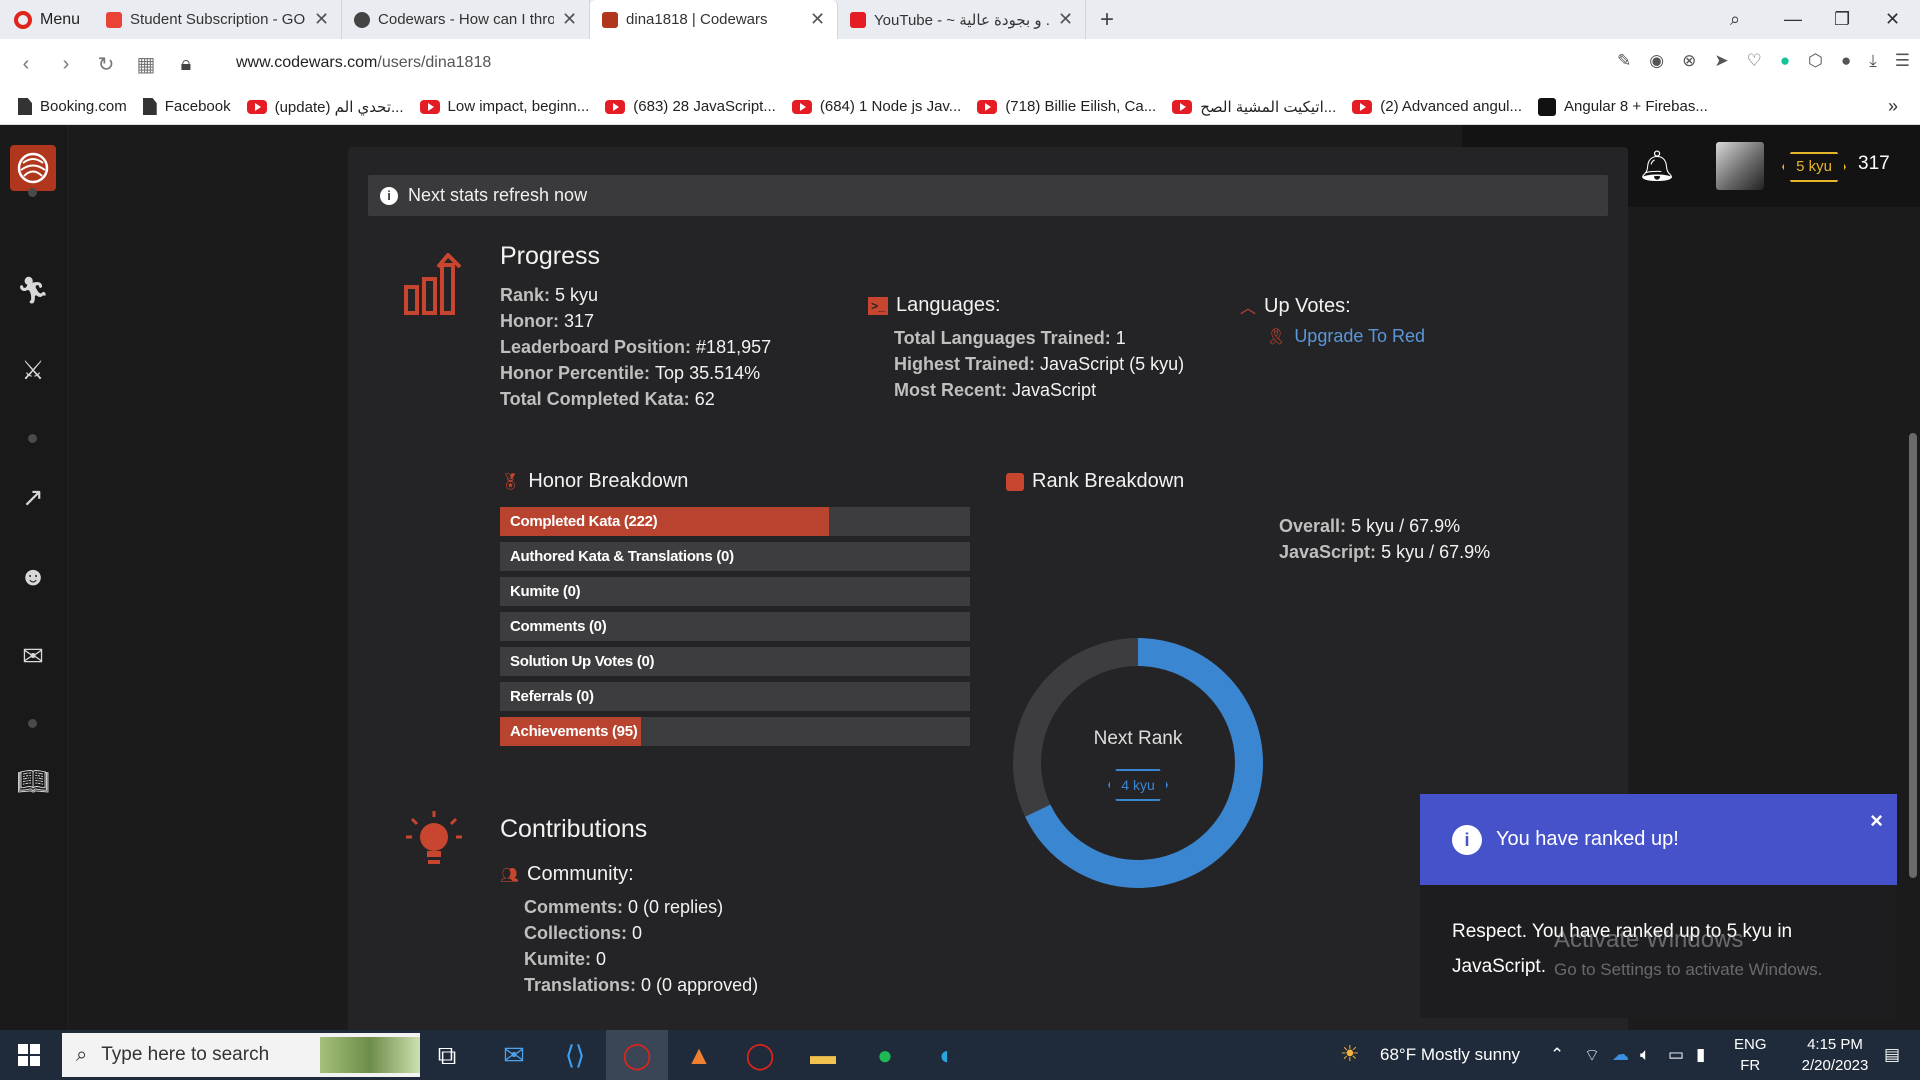  Describe the element at coordinates (1846, 61) in the screenshot. I see `profile-icon: ●` at that location.